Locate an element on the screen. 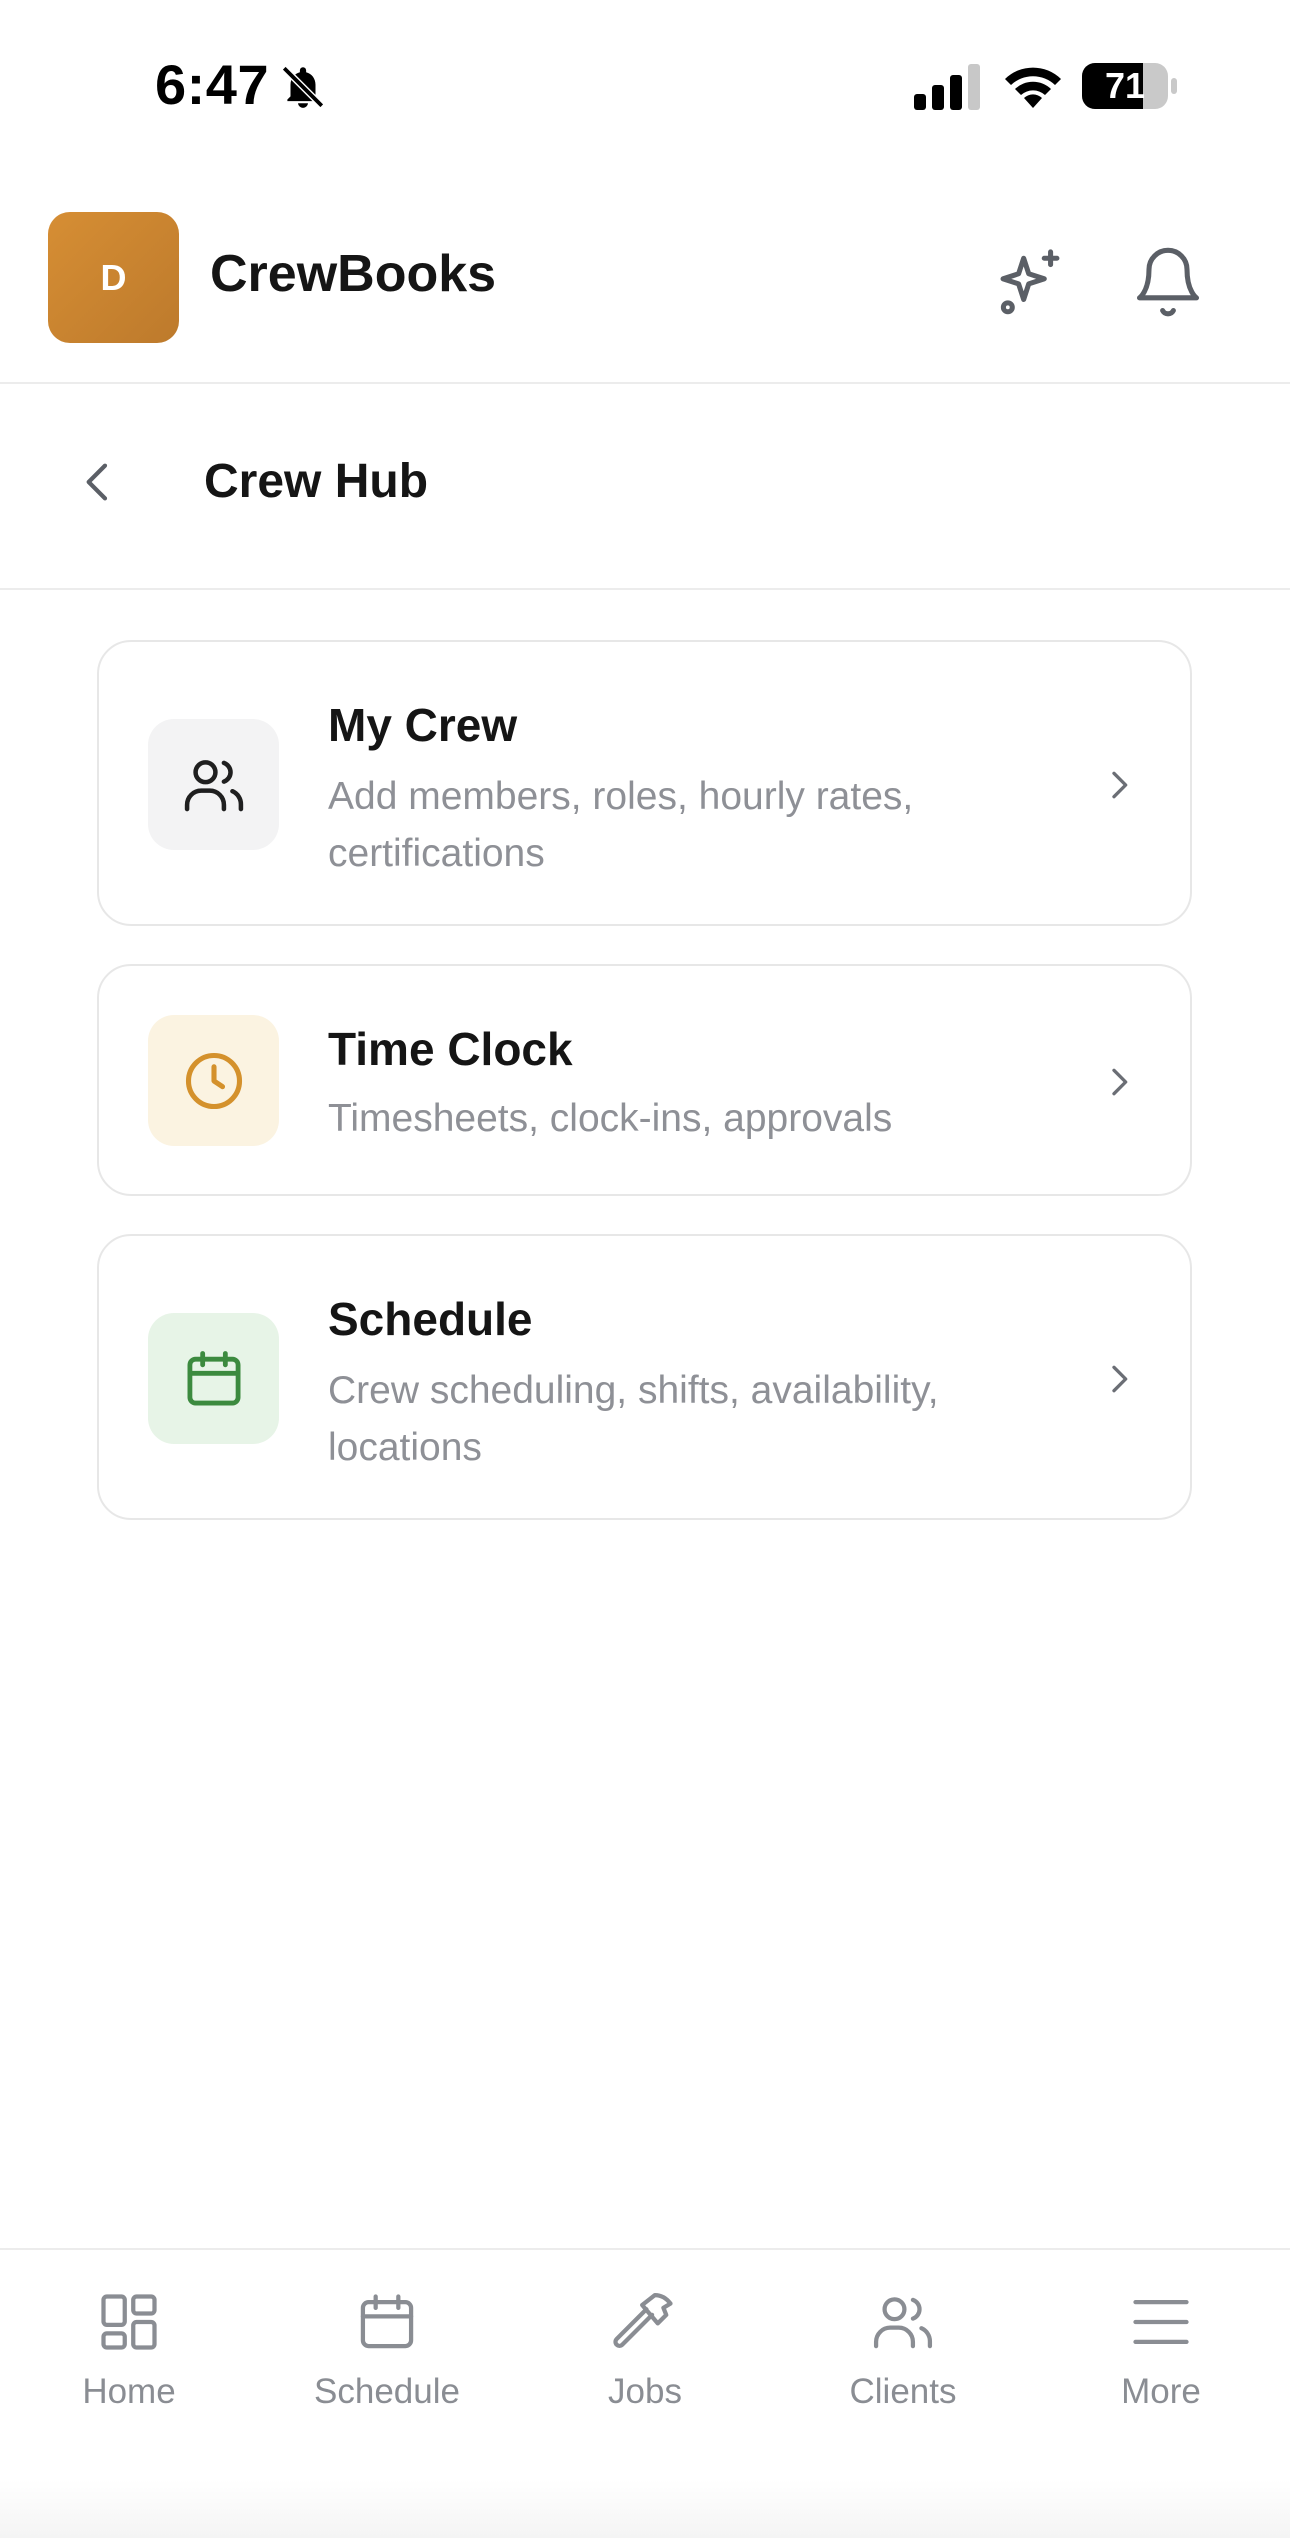  my-crew-icon-box is located at coordinates (213, 784).